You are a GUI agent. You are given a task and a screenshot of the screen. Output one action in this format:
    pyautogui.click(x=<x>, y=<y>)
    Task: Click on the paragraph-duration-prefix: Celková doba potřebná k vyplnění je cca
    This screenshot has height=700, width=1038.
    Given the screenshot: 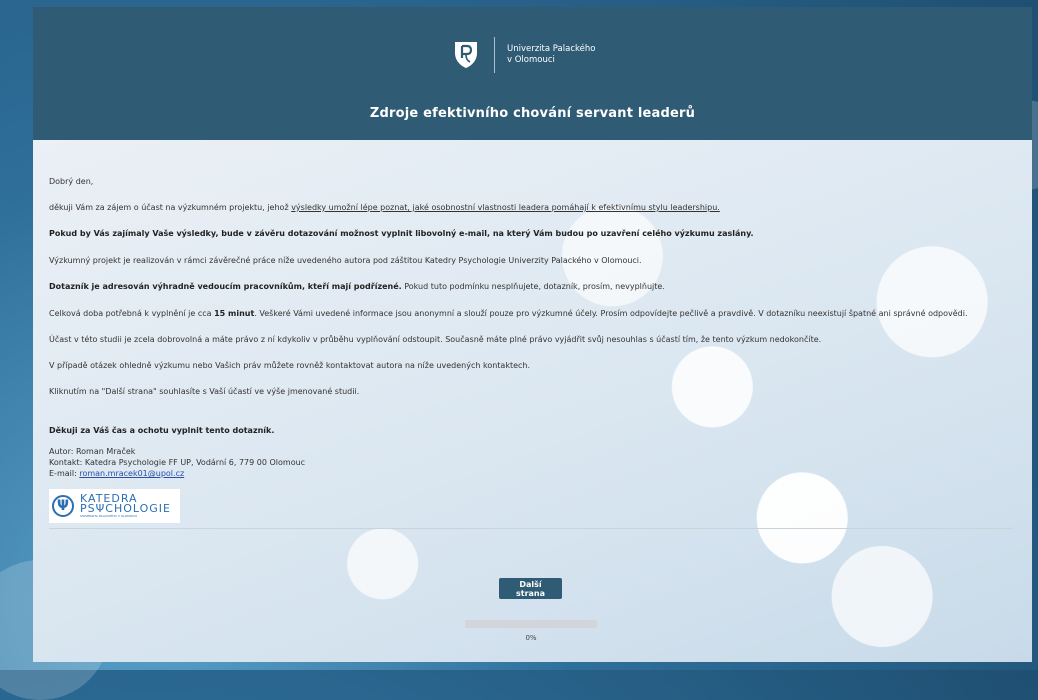 What is the action you would take?
    pyautogui.click(x=132, y=313)
    